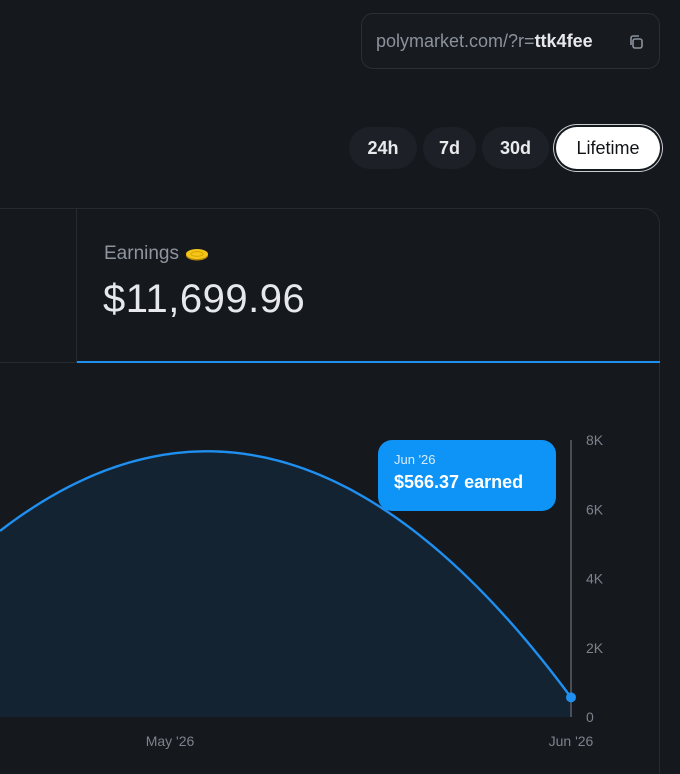 Image resolution: width=680 pixels, height=774 pixels. I want to click on range-lifetime-button: Lifetime, so click(608, 148).